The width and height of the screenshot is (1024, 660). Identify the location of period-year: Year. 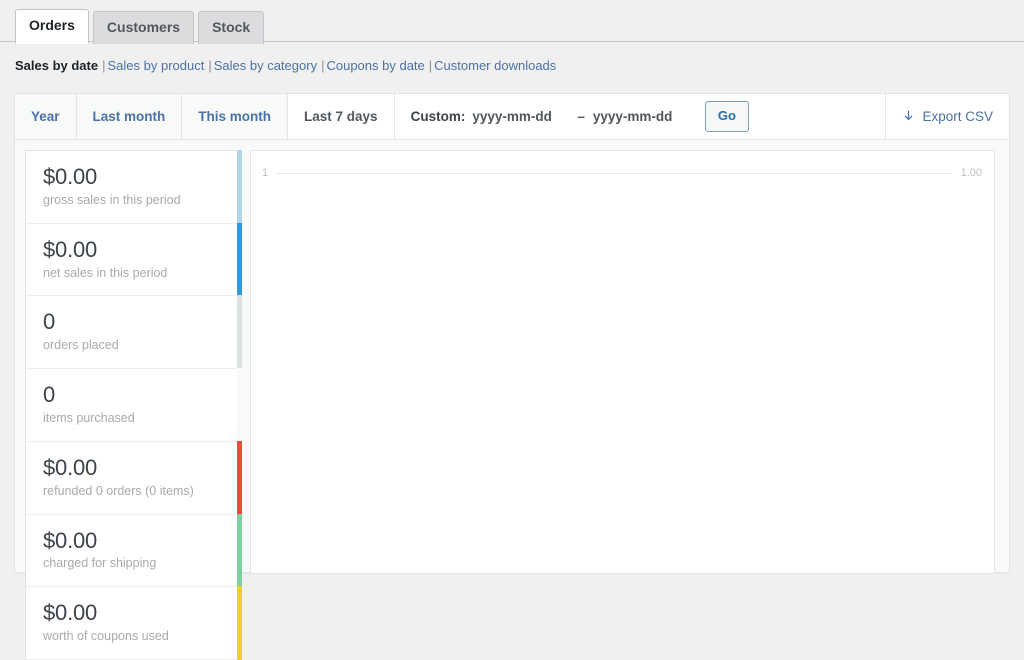
(46, 116).